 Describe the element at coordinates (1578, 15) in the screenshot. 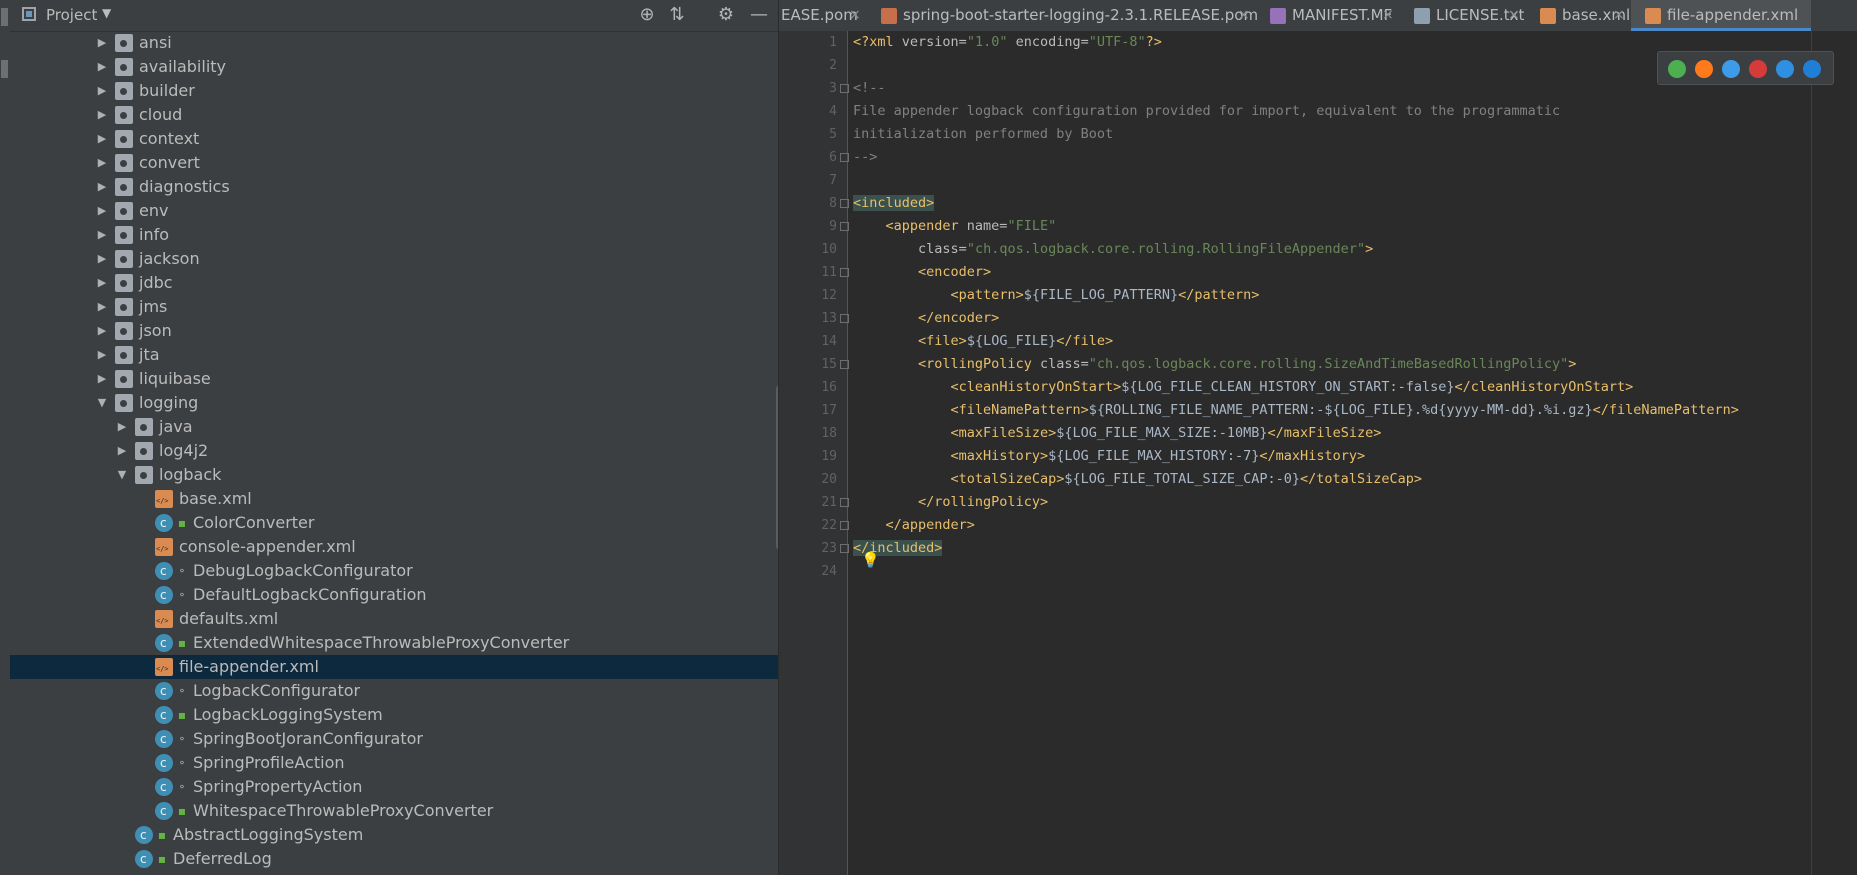

I see `editor-tab: base.xml ×` at that location.